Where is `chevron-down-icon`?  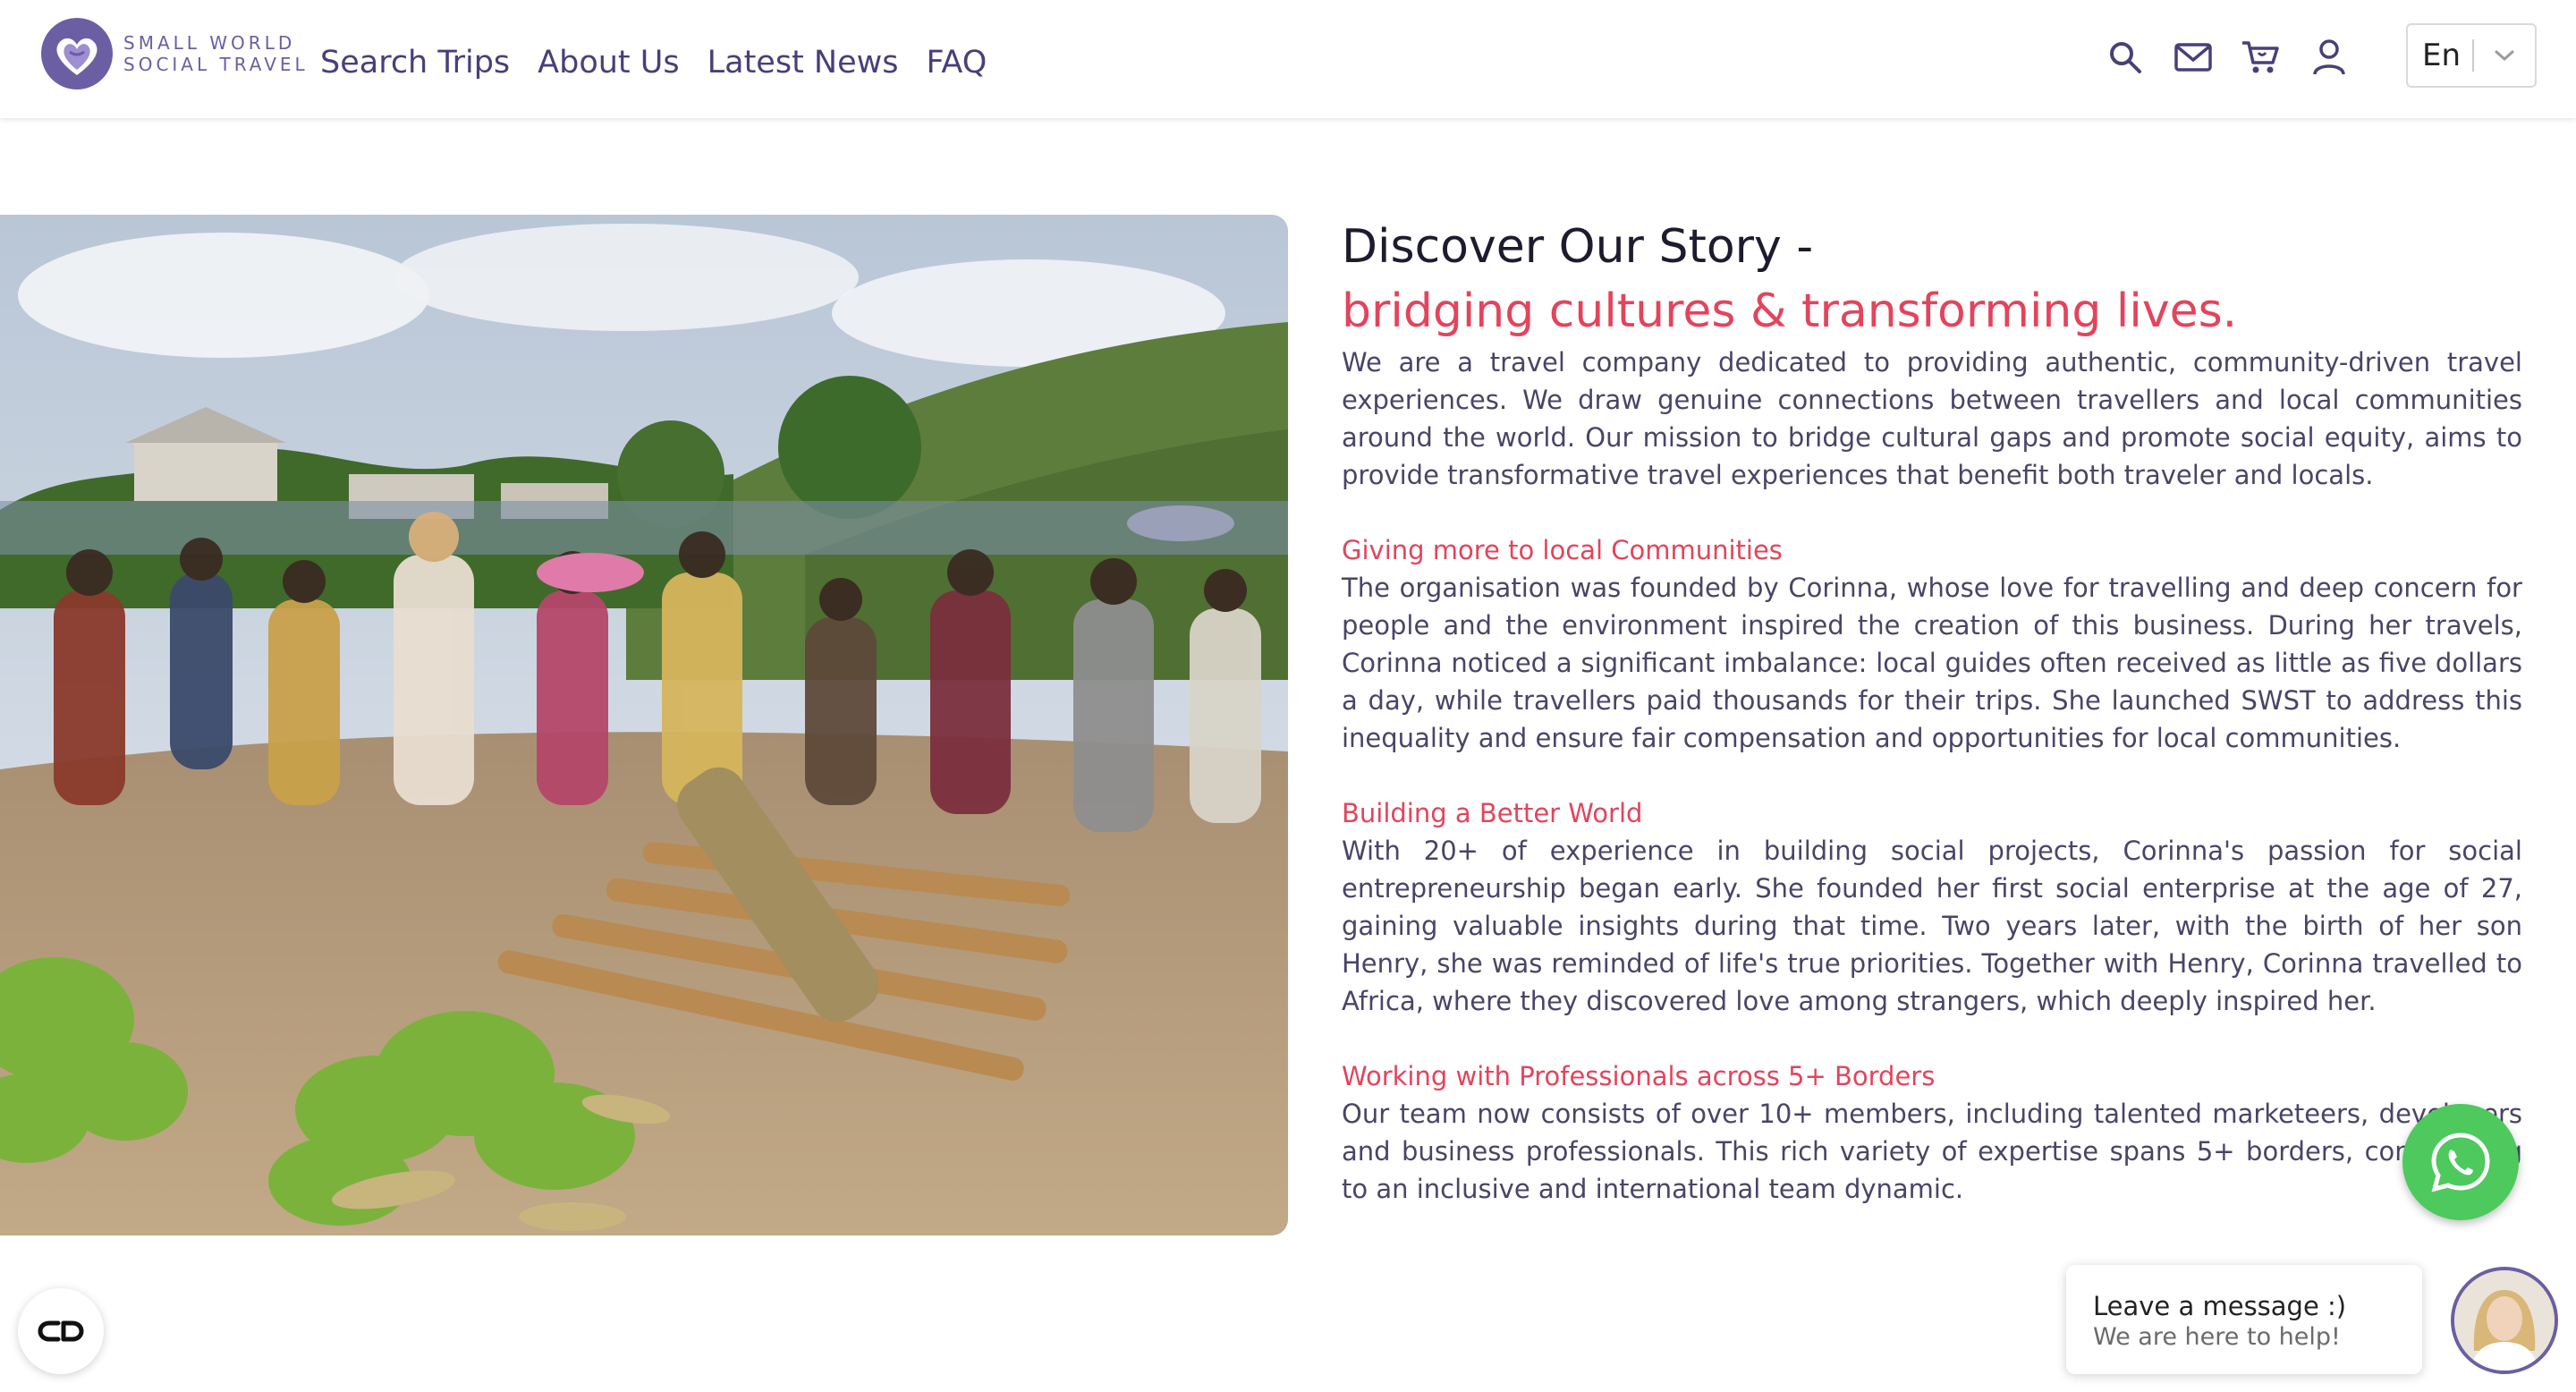 chevron-down-icon is located at coordinates (2504, 55).